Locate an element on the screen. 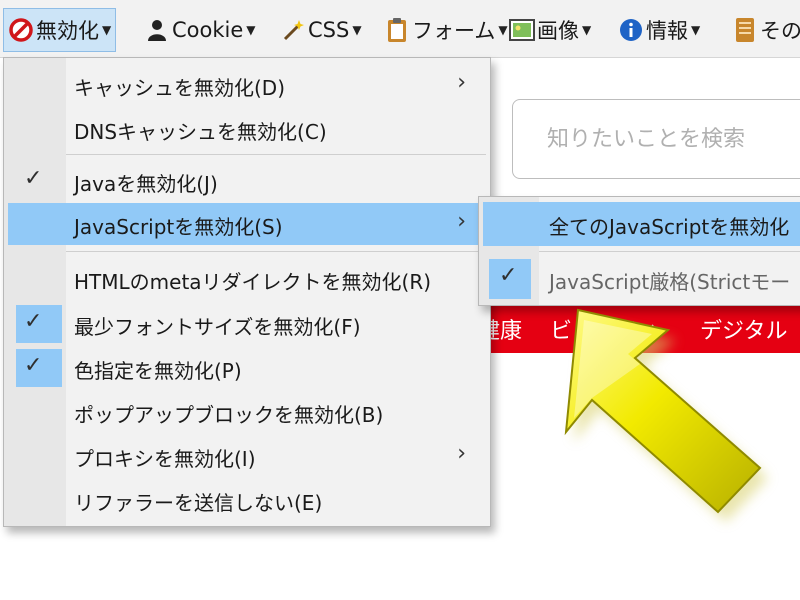 Image resolution: width=800 pixels, height=600 pixels. menu-item-label: JavaScript厳格(Strictモー is located at coordinates (670, 282).